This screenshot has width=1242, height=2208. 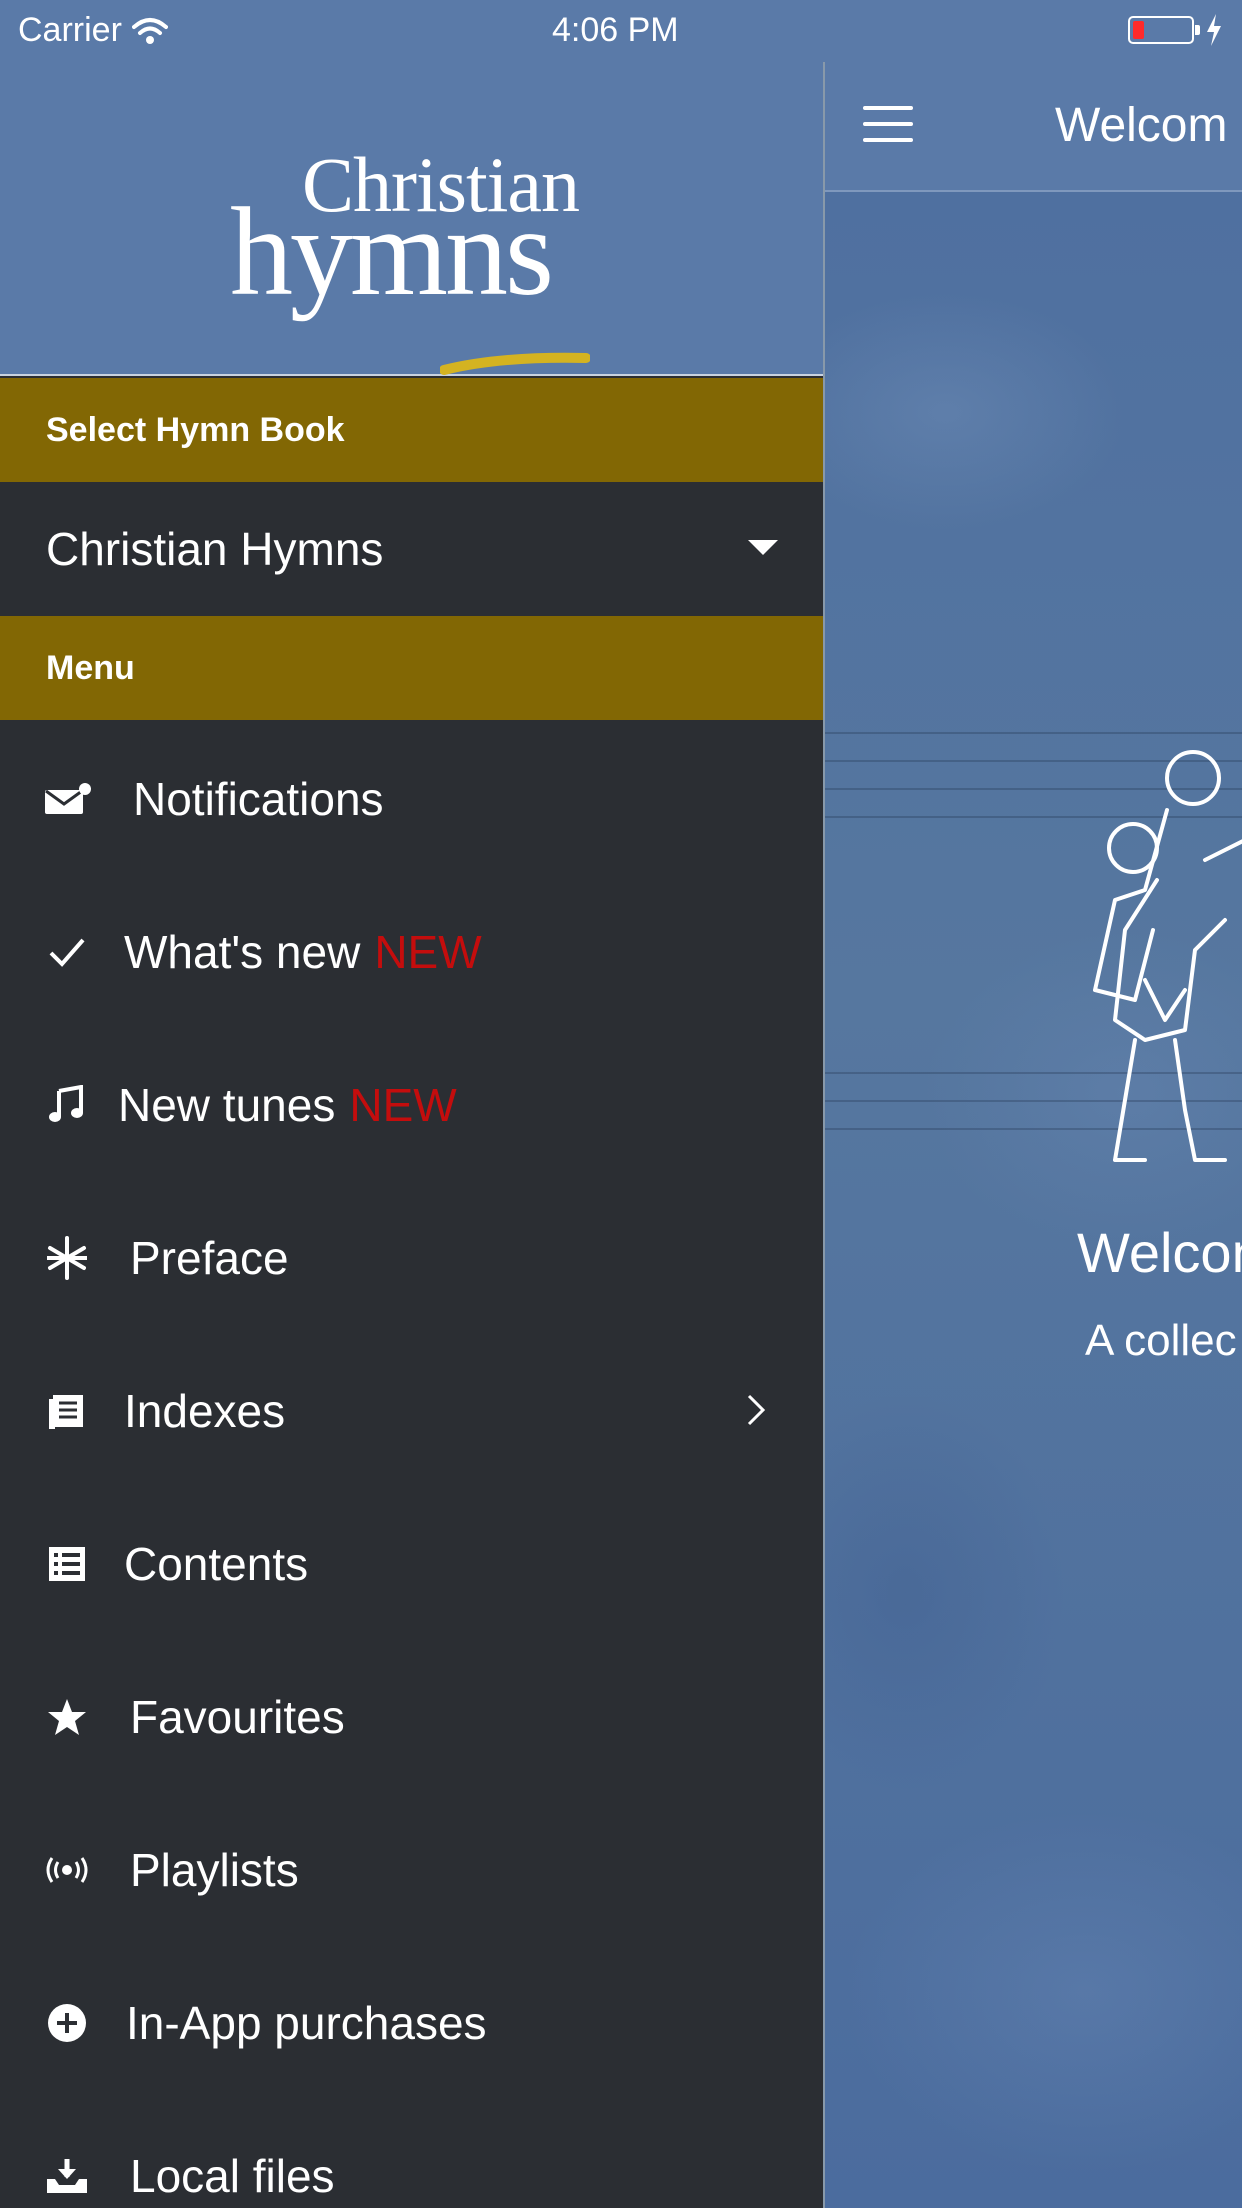 I want to click on menu-item-label: New tunes, so click(x=227, y=1104).